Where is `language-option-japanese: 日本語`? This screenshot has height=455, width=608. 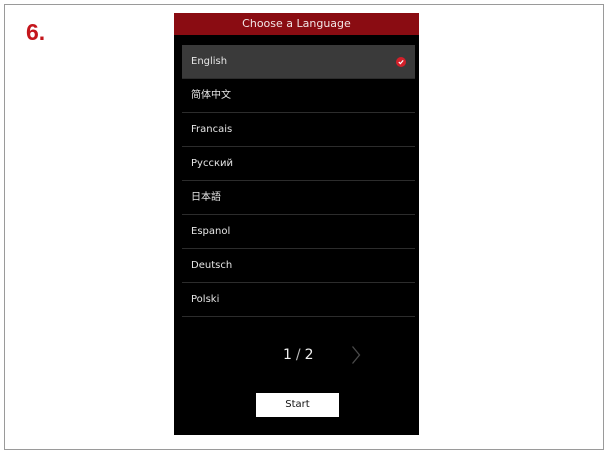 language-option-japanese: 日本語 is located at coordinates (298, 198).